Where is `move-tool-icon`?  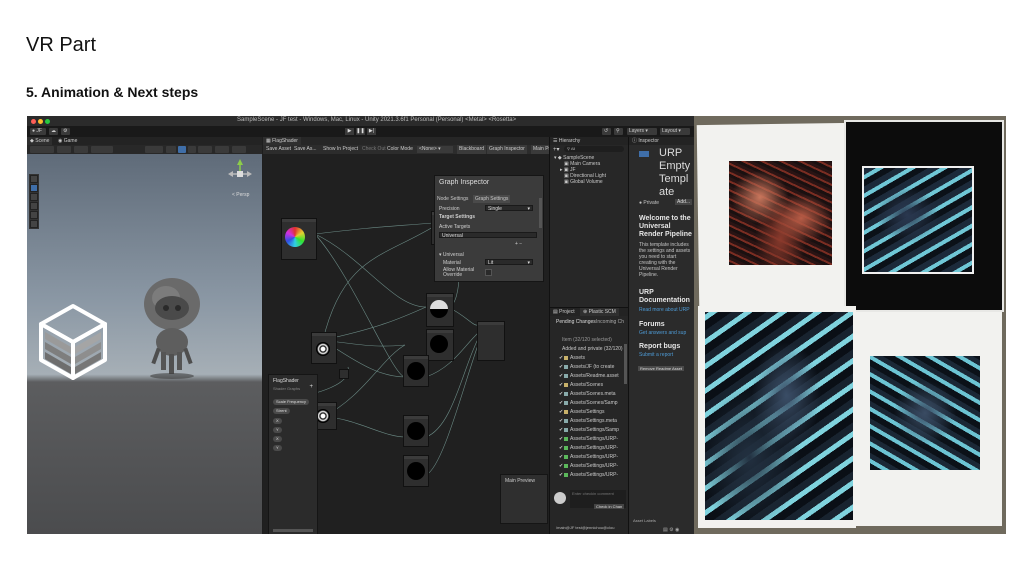 move-tool-icon is located at coordinates (34, 188).